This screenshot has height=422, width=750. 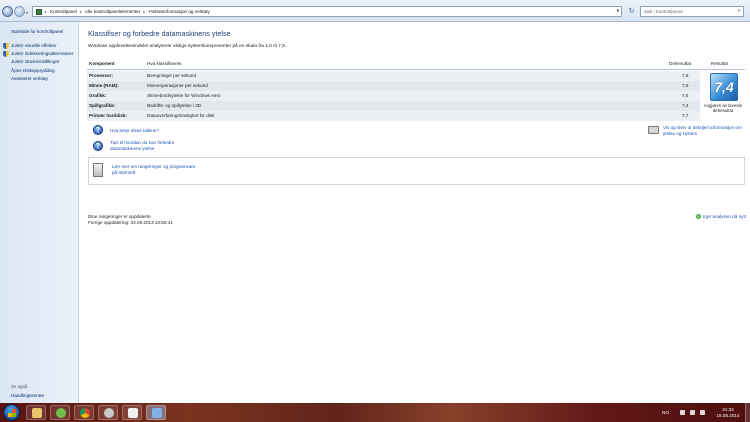 I want to click on show-desktop-button, so click(x=747, y=412).